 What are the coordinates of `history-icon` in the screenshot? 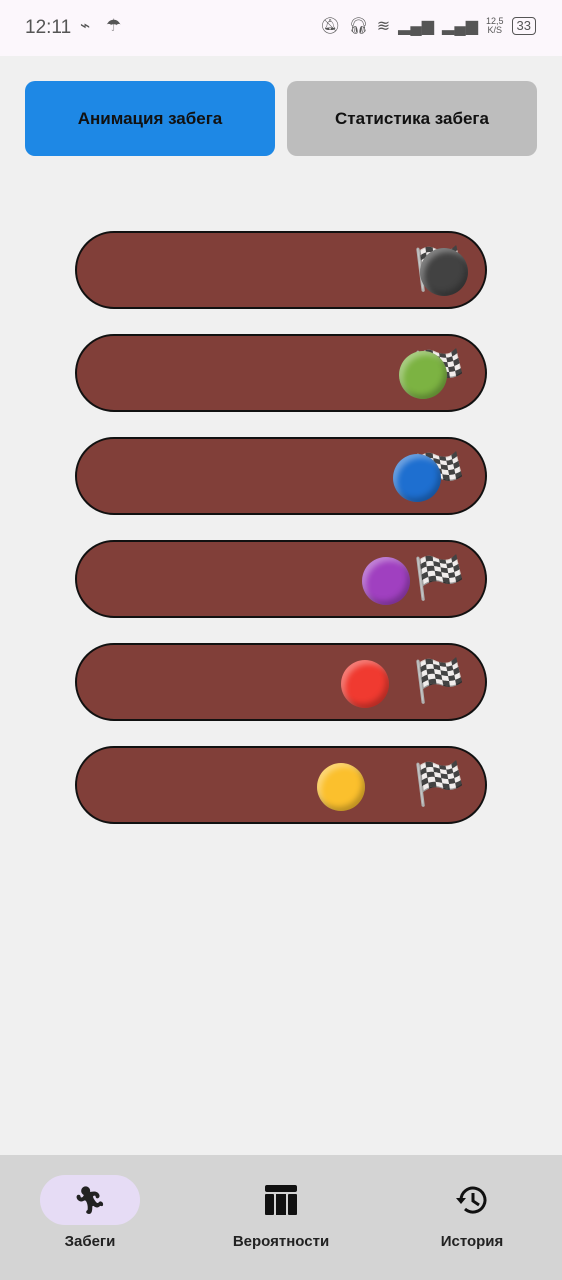 It's located at (472, 1200).